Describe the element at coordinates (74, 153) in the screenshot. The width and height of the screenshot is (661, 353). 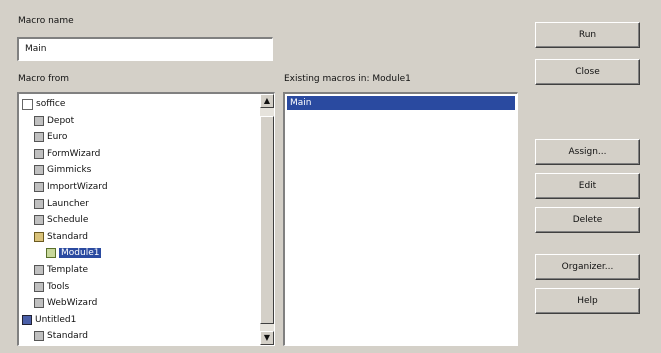
I see `tree-item-label: FormWizard` at that location.